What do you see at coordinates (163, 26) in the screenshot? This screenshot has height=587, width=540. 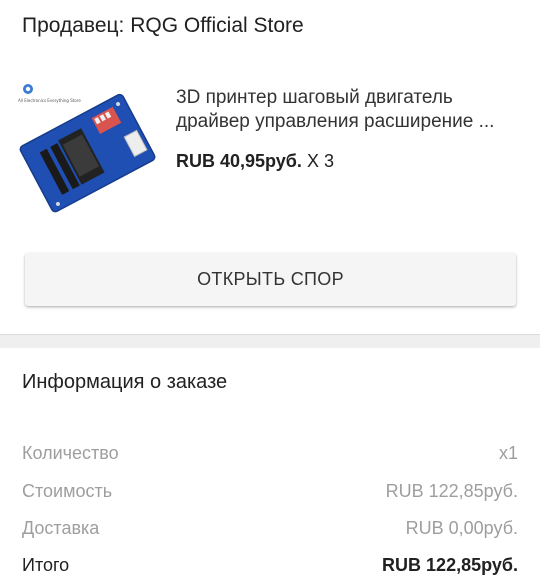 I see `seller-name: Продавец: RQG Official Store` at bounding box center [163, 26].